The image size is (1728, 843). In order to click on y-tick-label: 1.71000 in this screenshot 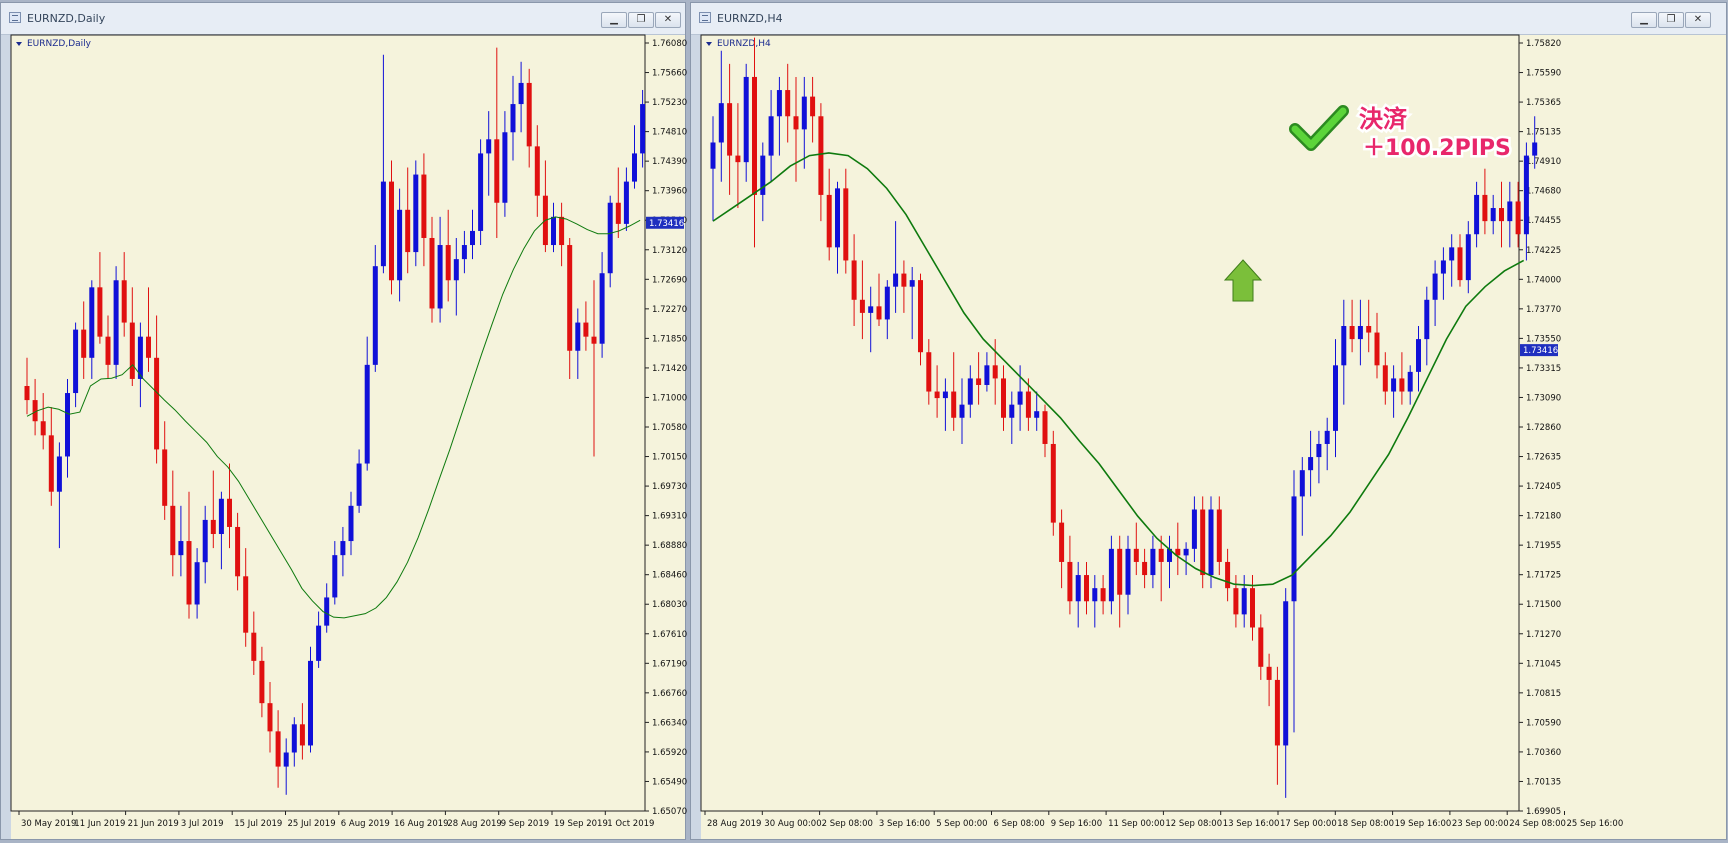, I will do `click(669, 398)`.